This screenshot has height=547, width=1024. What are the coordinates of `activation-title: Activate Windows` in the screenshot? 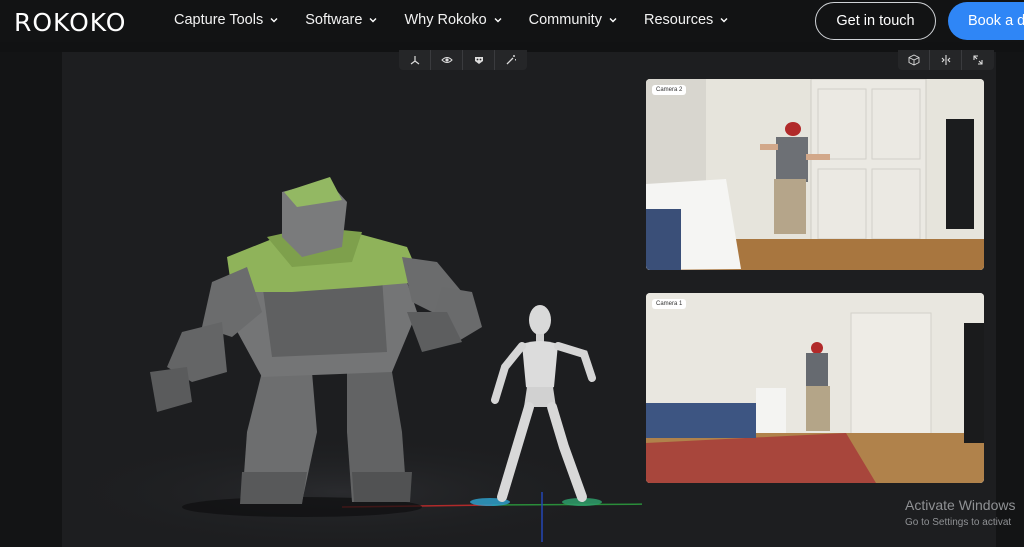 It's located at (960, 505).